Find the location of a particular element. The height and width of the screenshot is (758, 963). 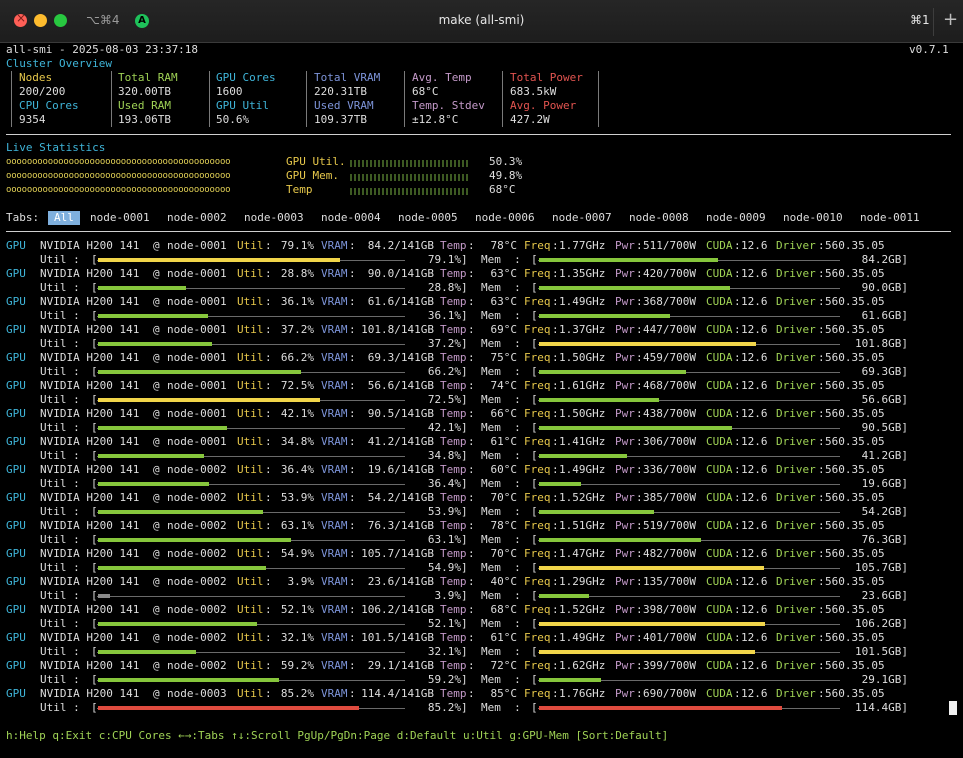

gpu-freq-value: 1.35GHz is located at coordinates (582, 273).